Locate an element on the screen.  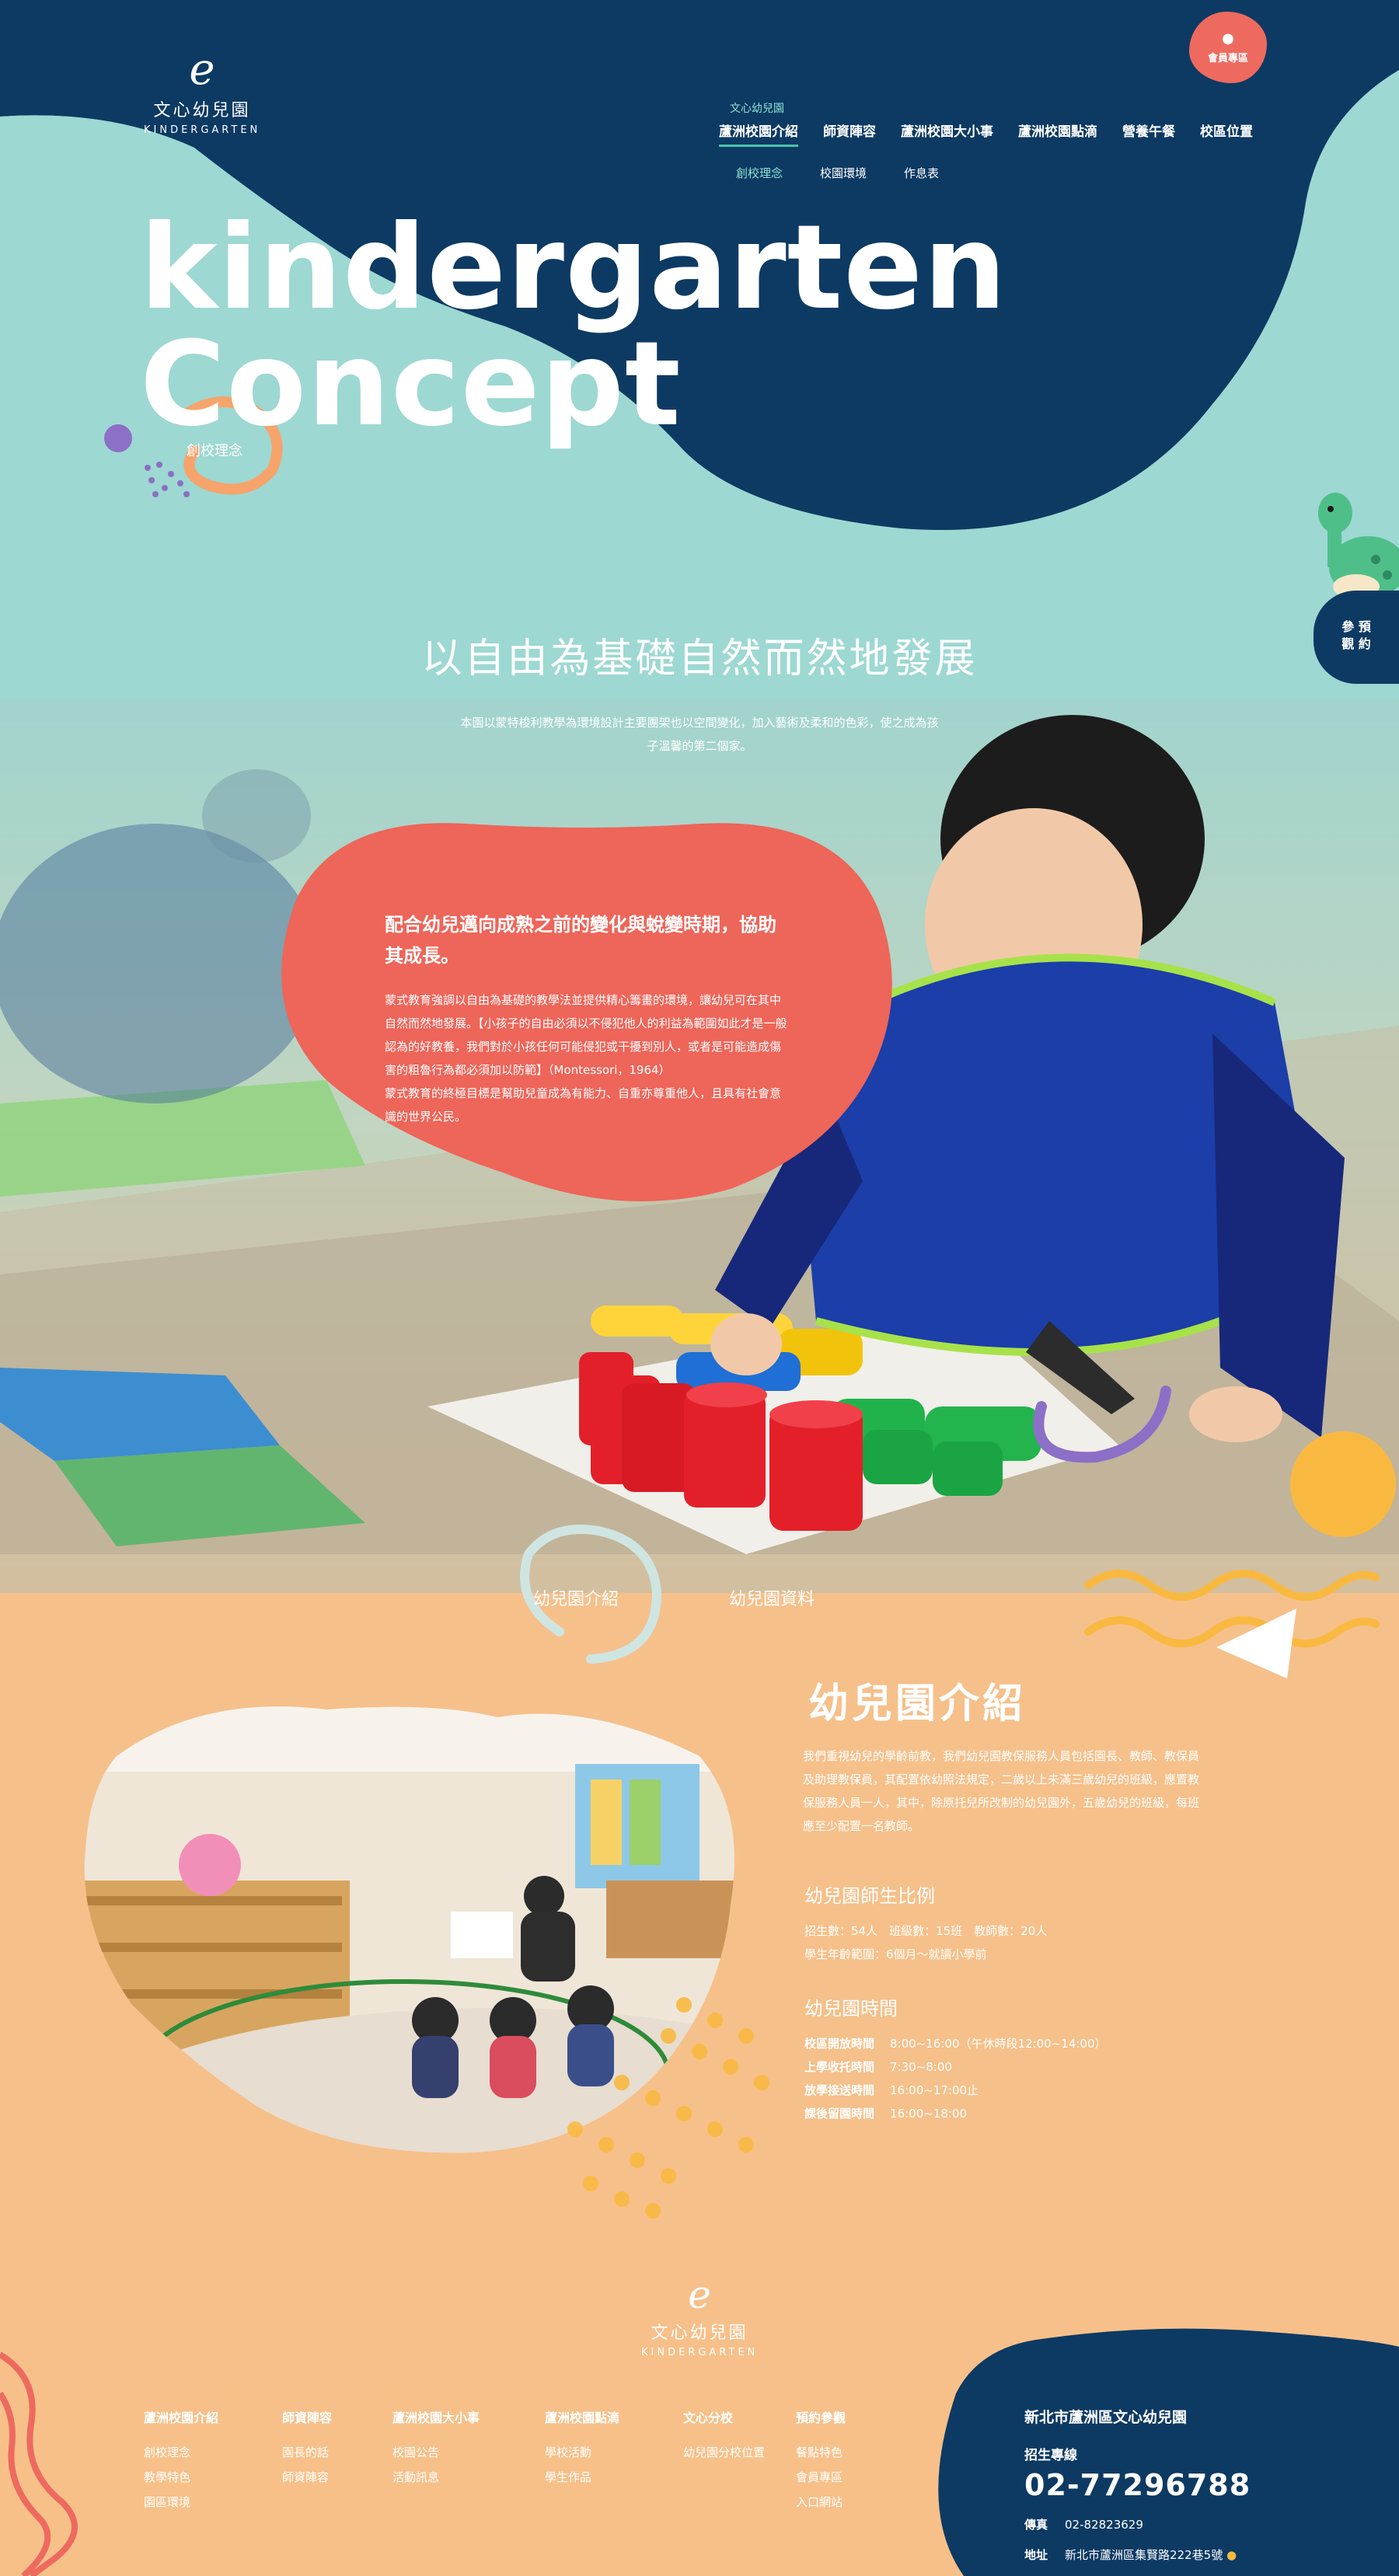
subnav-item-schedule: 作息表 is located at coordinates (921, 173).